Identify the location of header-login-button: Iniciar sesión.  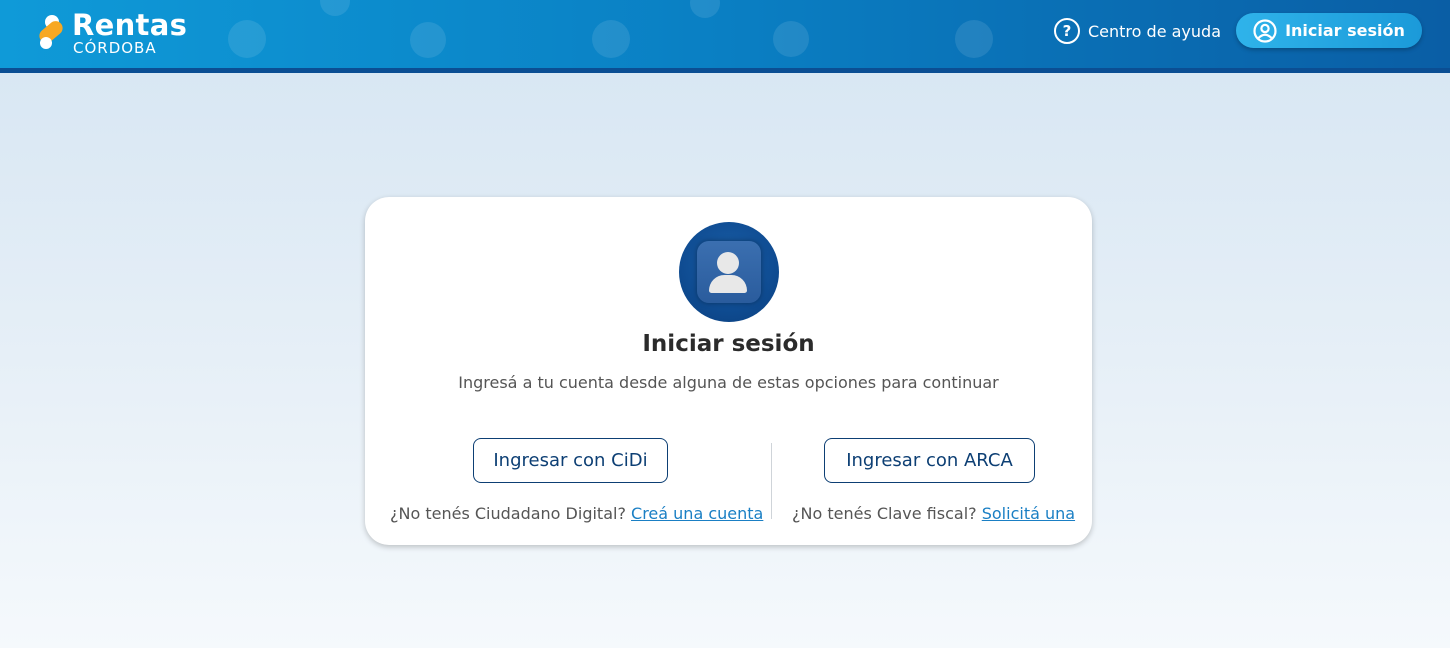
(1329, 30).